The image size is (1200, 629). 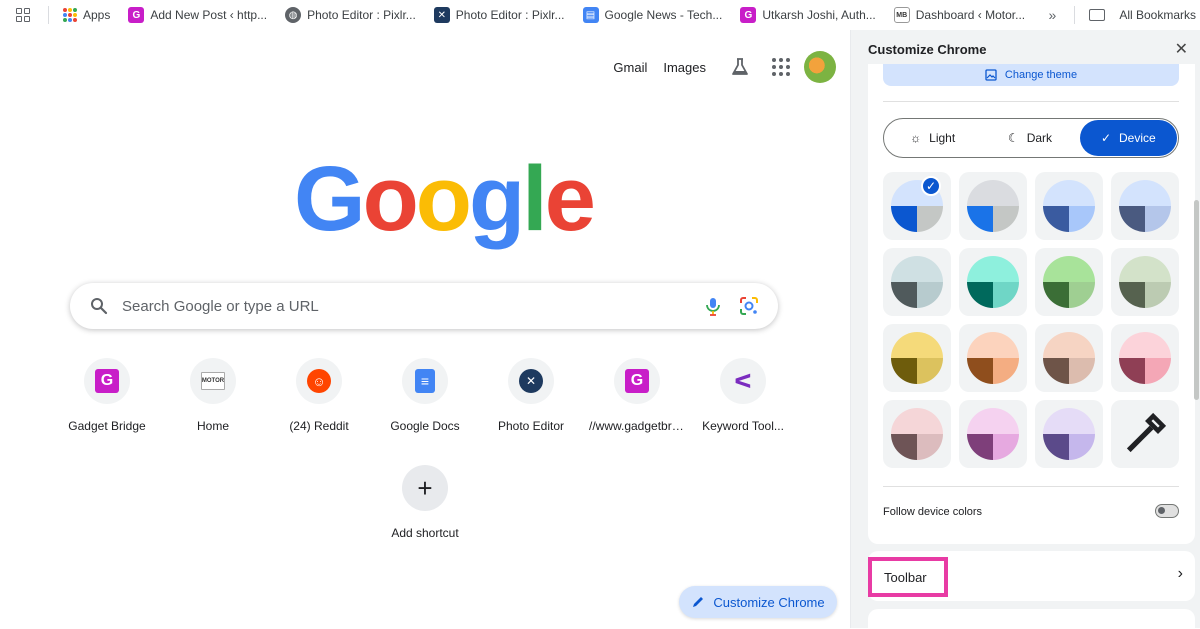 What do you see at coordinates (1041, 75) in the screenshot?
I see `change-theme-label: Change theme` at bounding box center [1041, 75].